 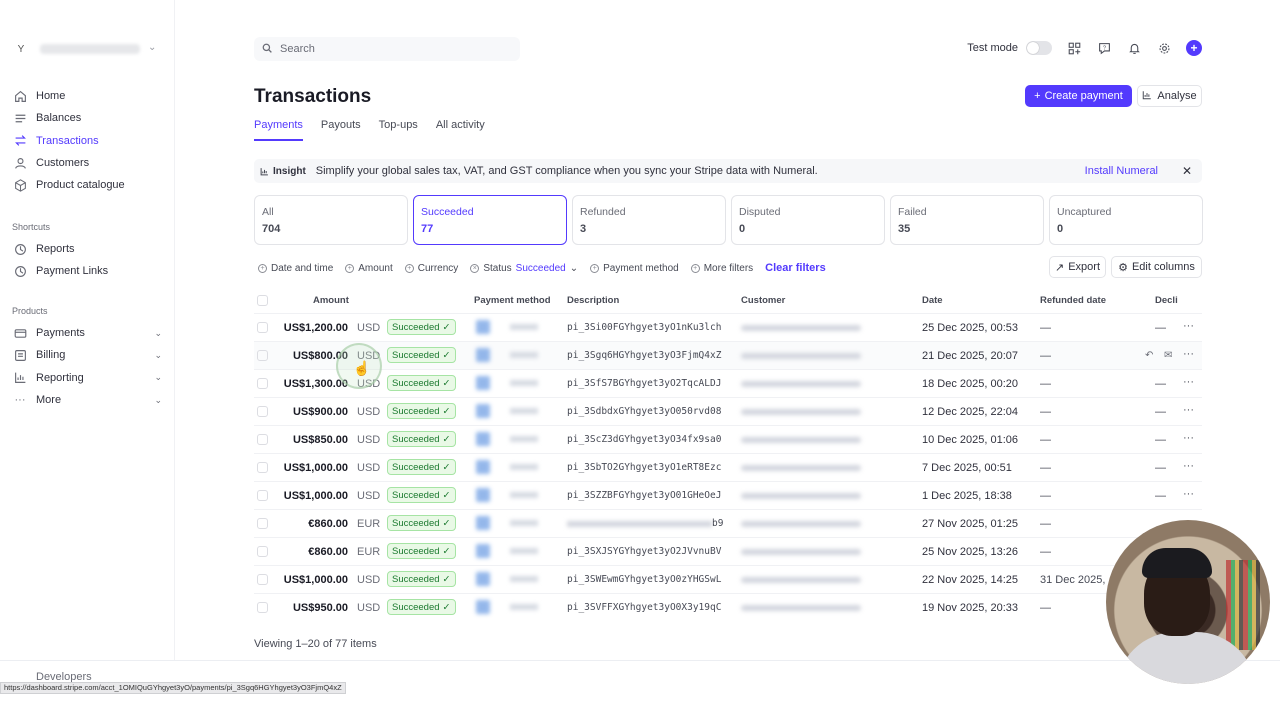 What do you see at coordinates (1169, 96) in the screenshot?
I see `analyse-button: Analyse` at bounding box center [1169, 96].